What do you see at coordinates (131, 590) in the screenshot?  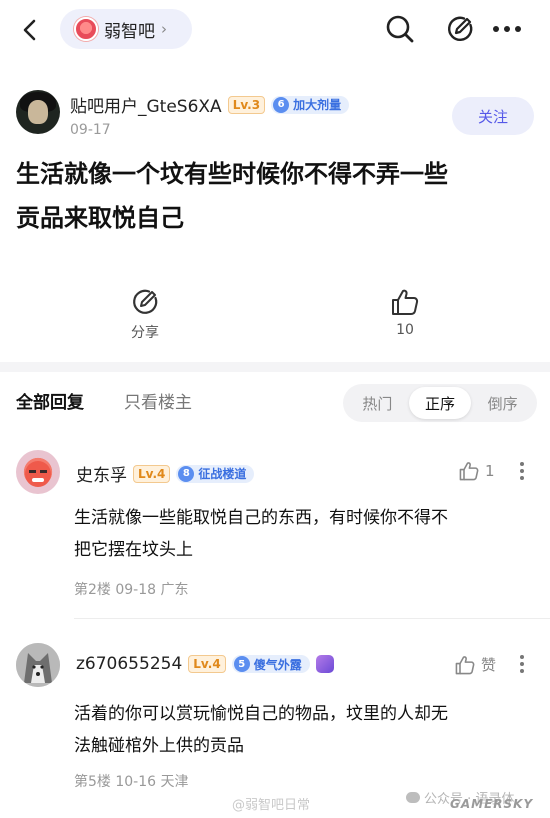 I see `comment-meta: 第2楼 09-18 广东` at bounding box center [131, 590].